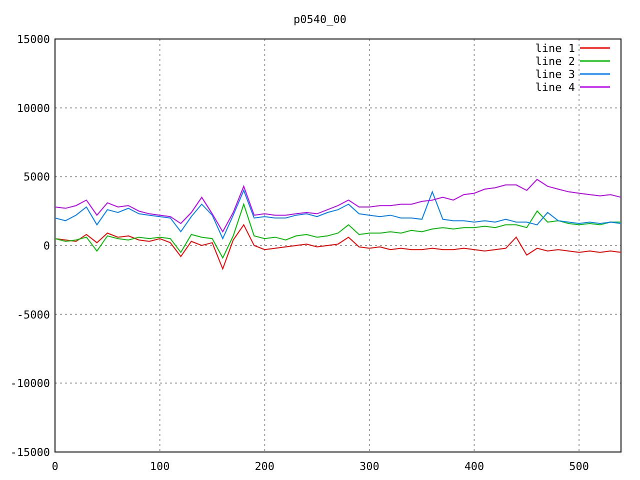  I want to click on legend-label: line 2, so click(555, 61).